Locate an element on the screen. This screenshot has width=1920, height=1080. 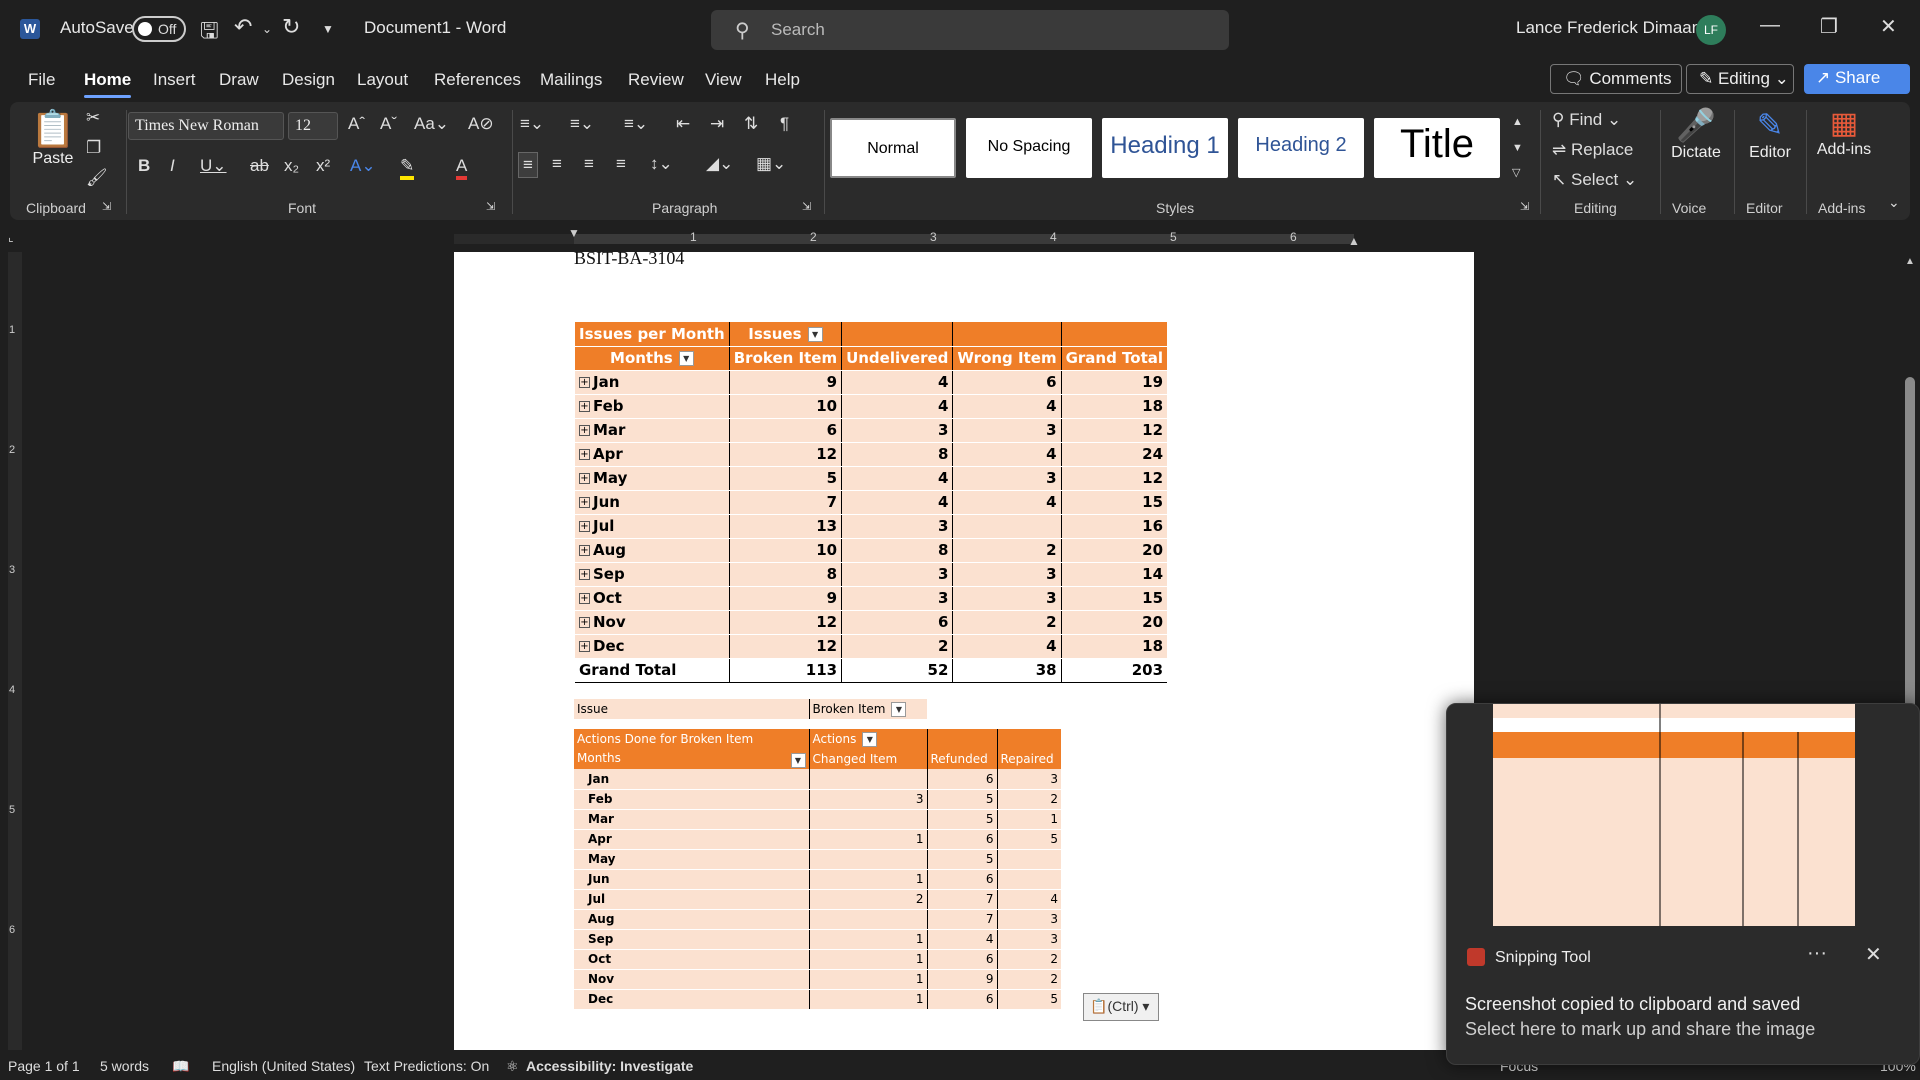
page-count: Page 1 of 1 is located at coordinates (44, 1066).